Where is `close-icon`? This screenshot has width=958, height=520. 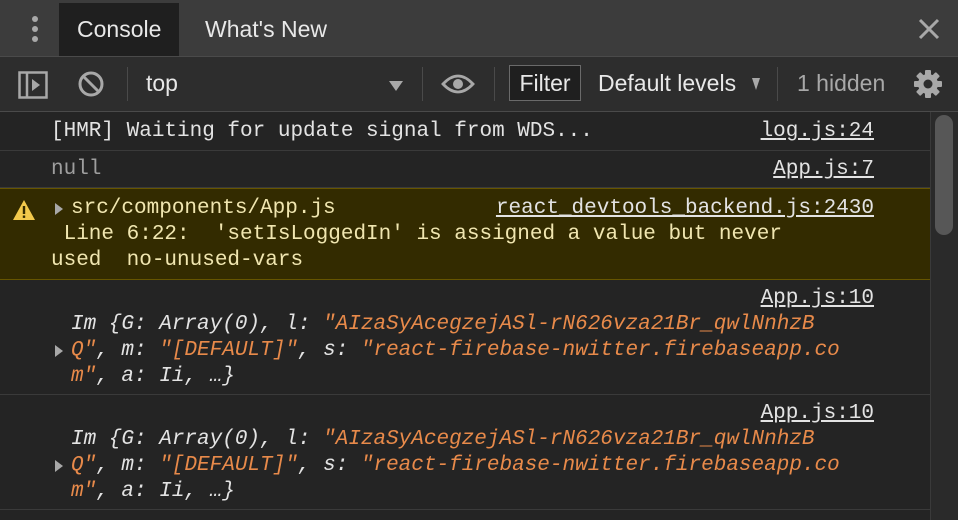 close-icon is located at coordinates (929, 29).